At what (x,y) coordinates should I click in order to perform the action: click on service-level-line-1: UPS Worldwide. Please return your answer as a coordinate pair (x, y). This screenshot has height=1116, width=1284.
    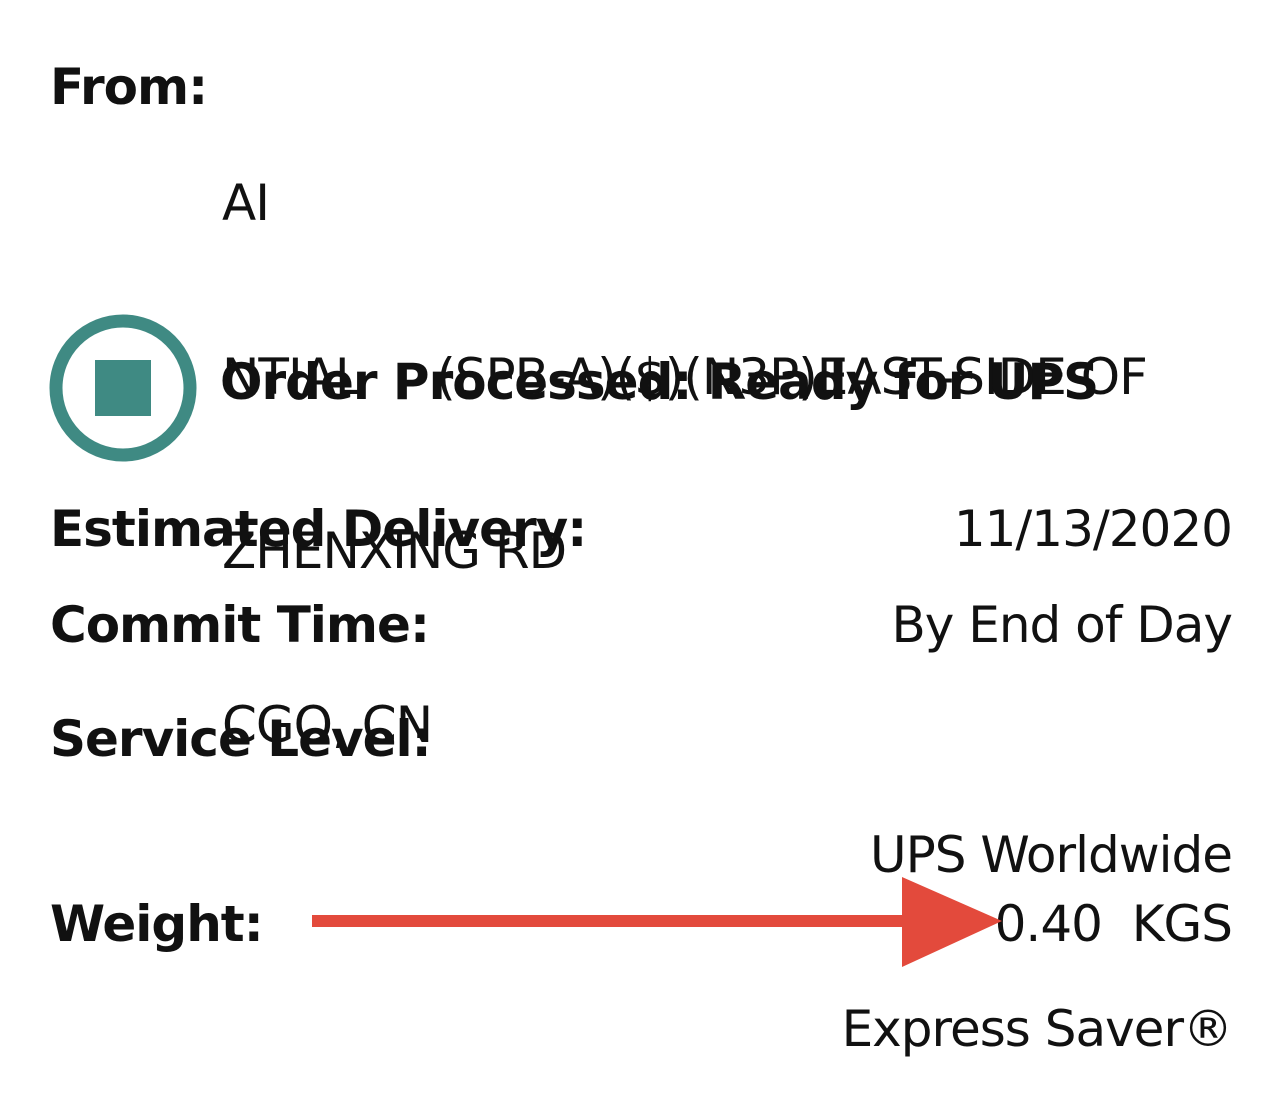
    Looking at the image, I should click on (1051, 855).